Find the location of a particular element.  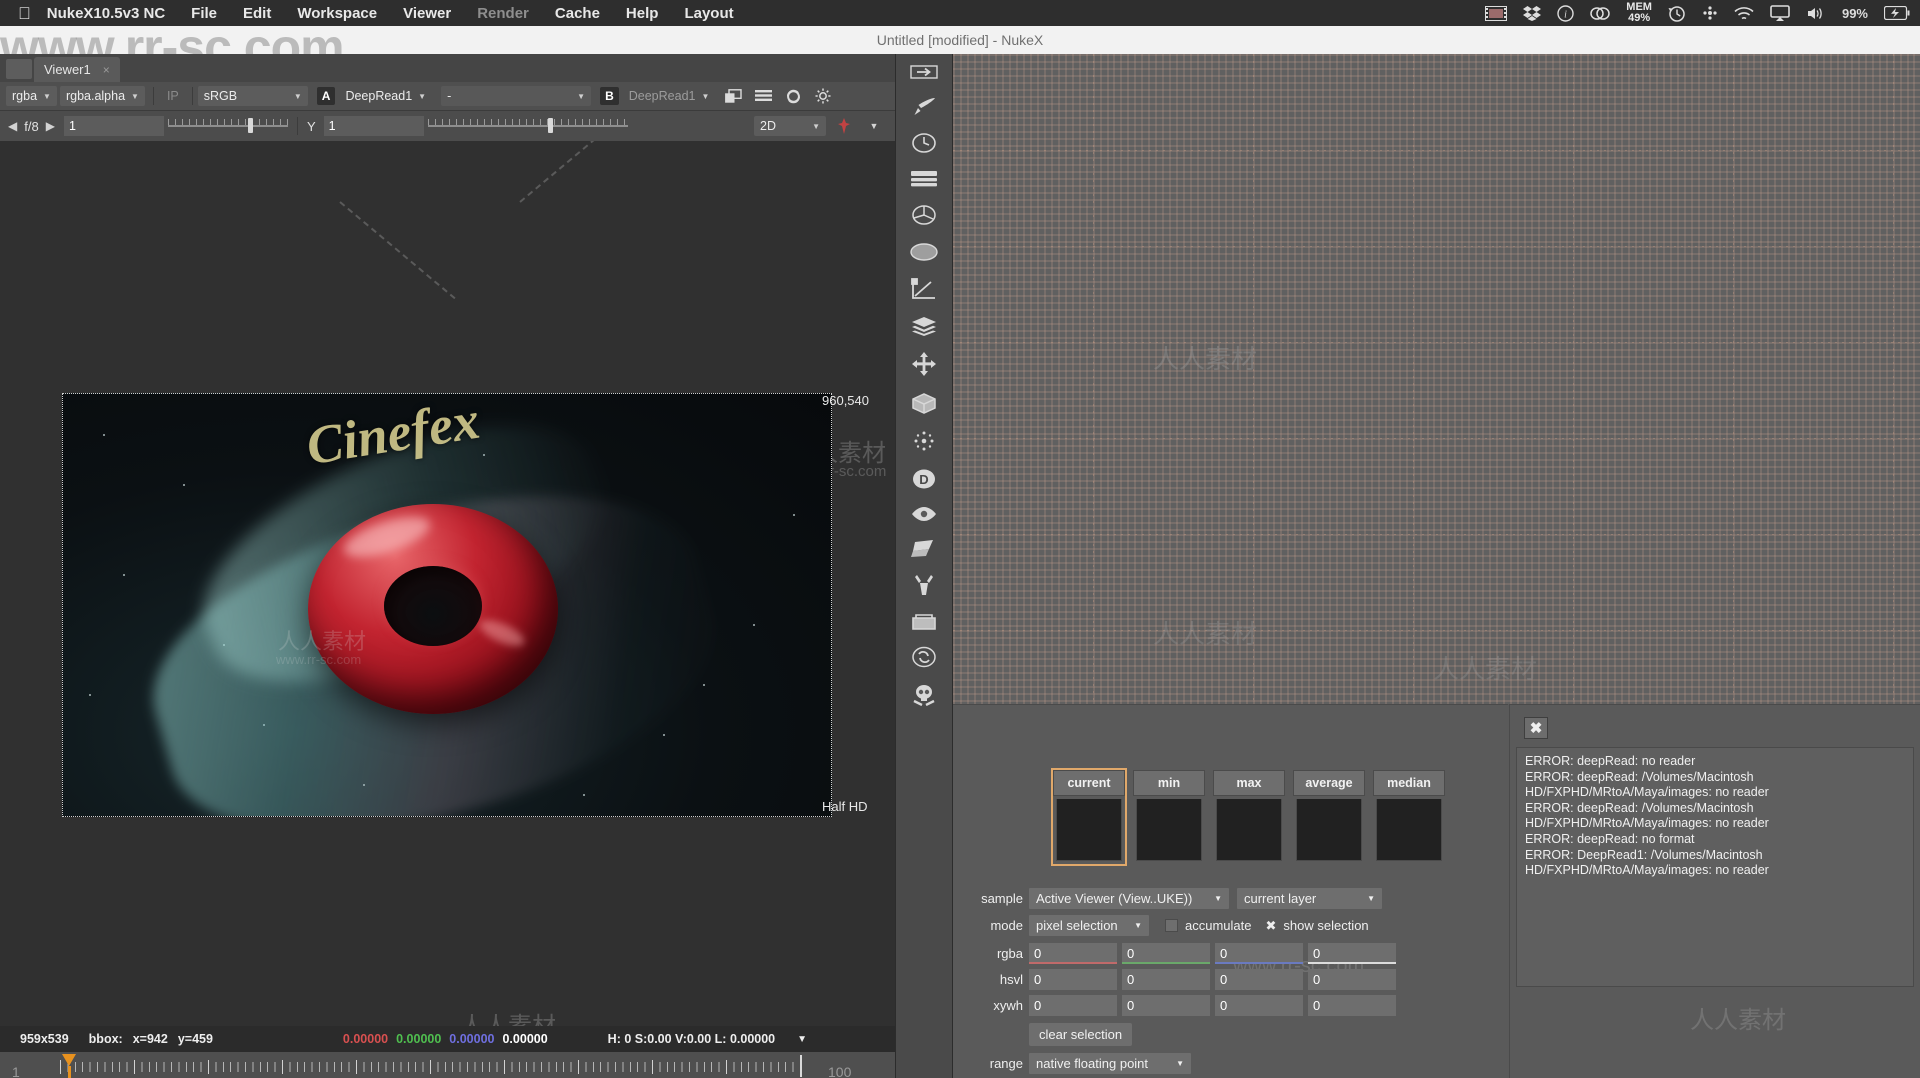

layers-stack-icon is located at coordinates (924, 181).